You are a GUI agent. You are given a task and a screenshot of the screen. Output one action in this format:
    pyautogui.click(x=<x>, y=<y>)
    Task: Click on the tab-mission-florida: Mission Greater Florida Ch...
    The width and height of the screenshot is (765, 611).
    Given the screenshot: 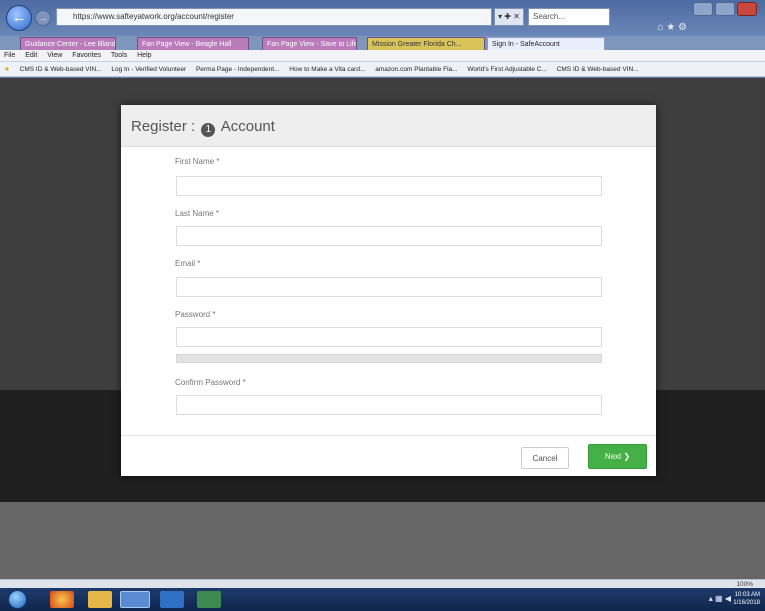 What is the action you would take?
    pyautogui.click(x=426, y=43)
    